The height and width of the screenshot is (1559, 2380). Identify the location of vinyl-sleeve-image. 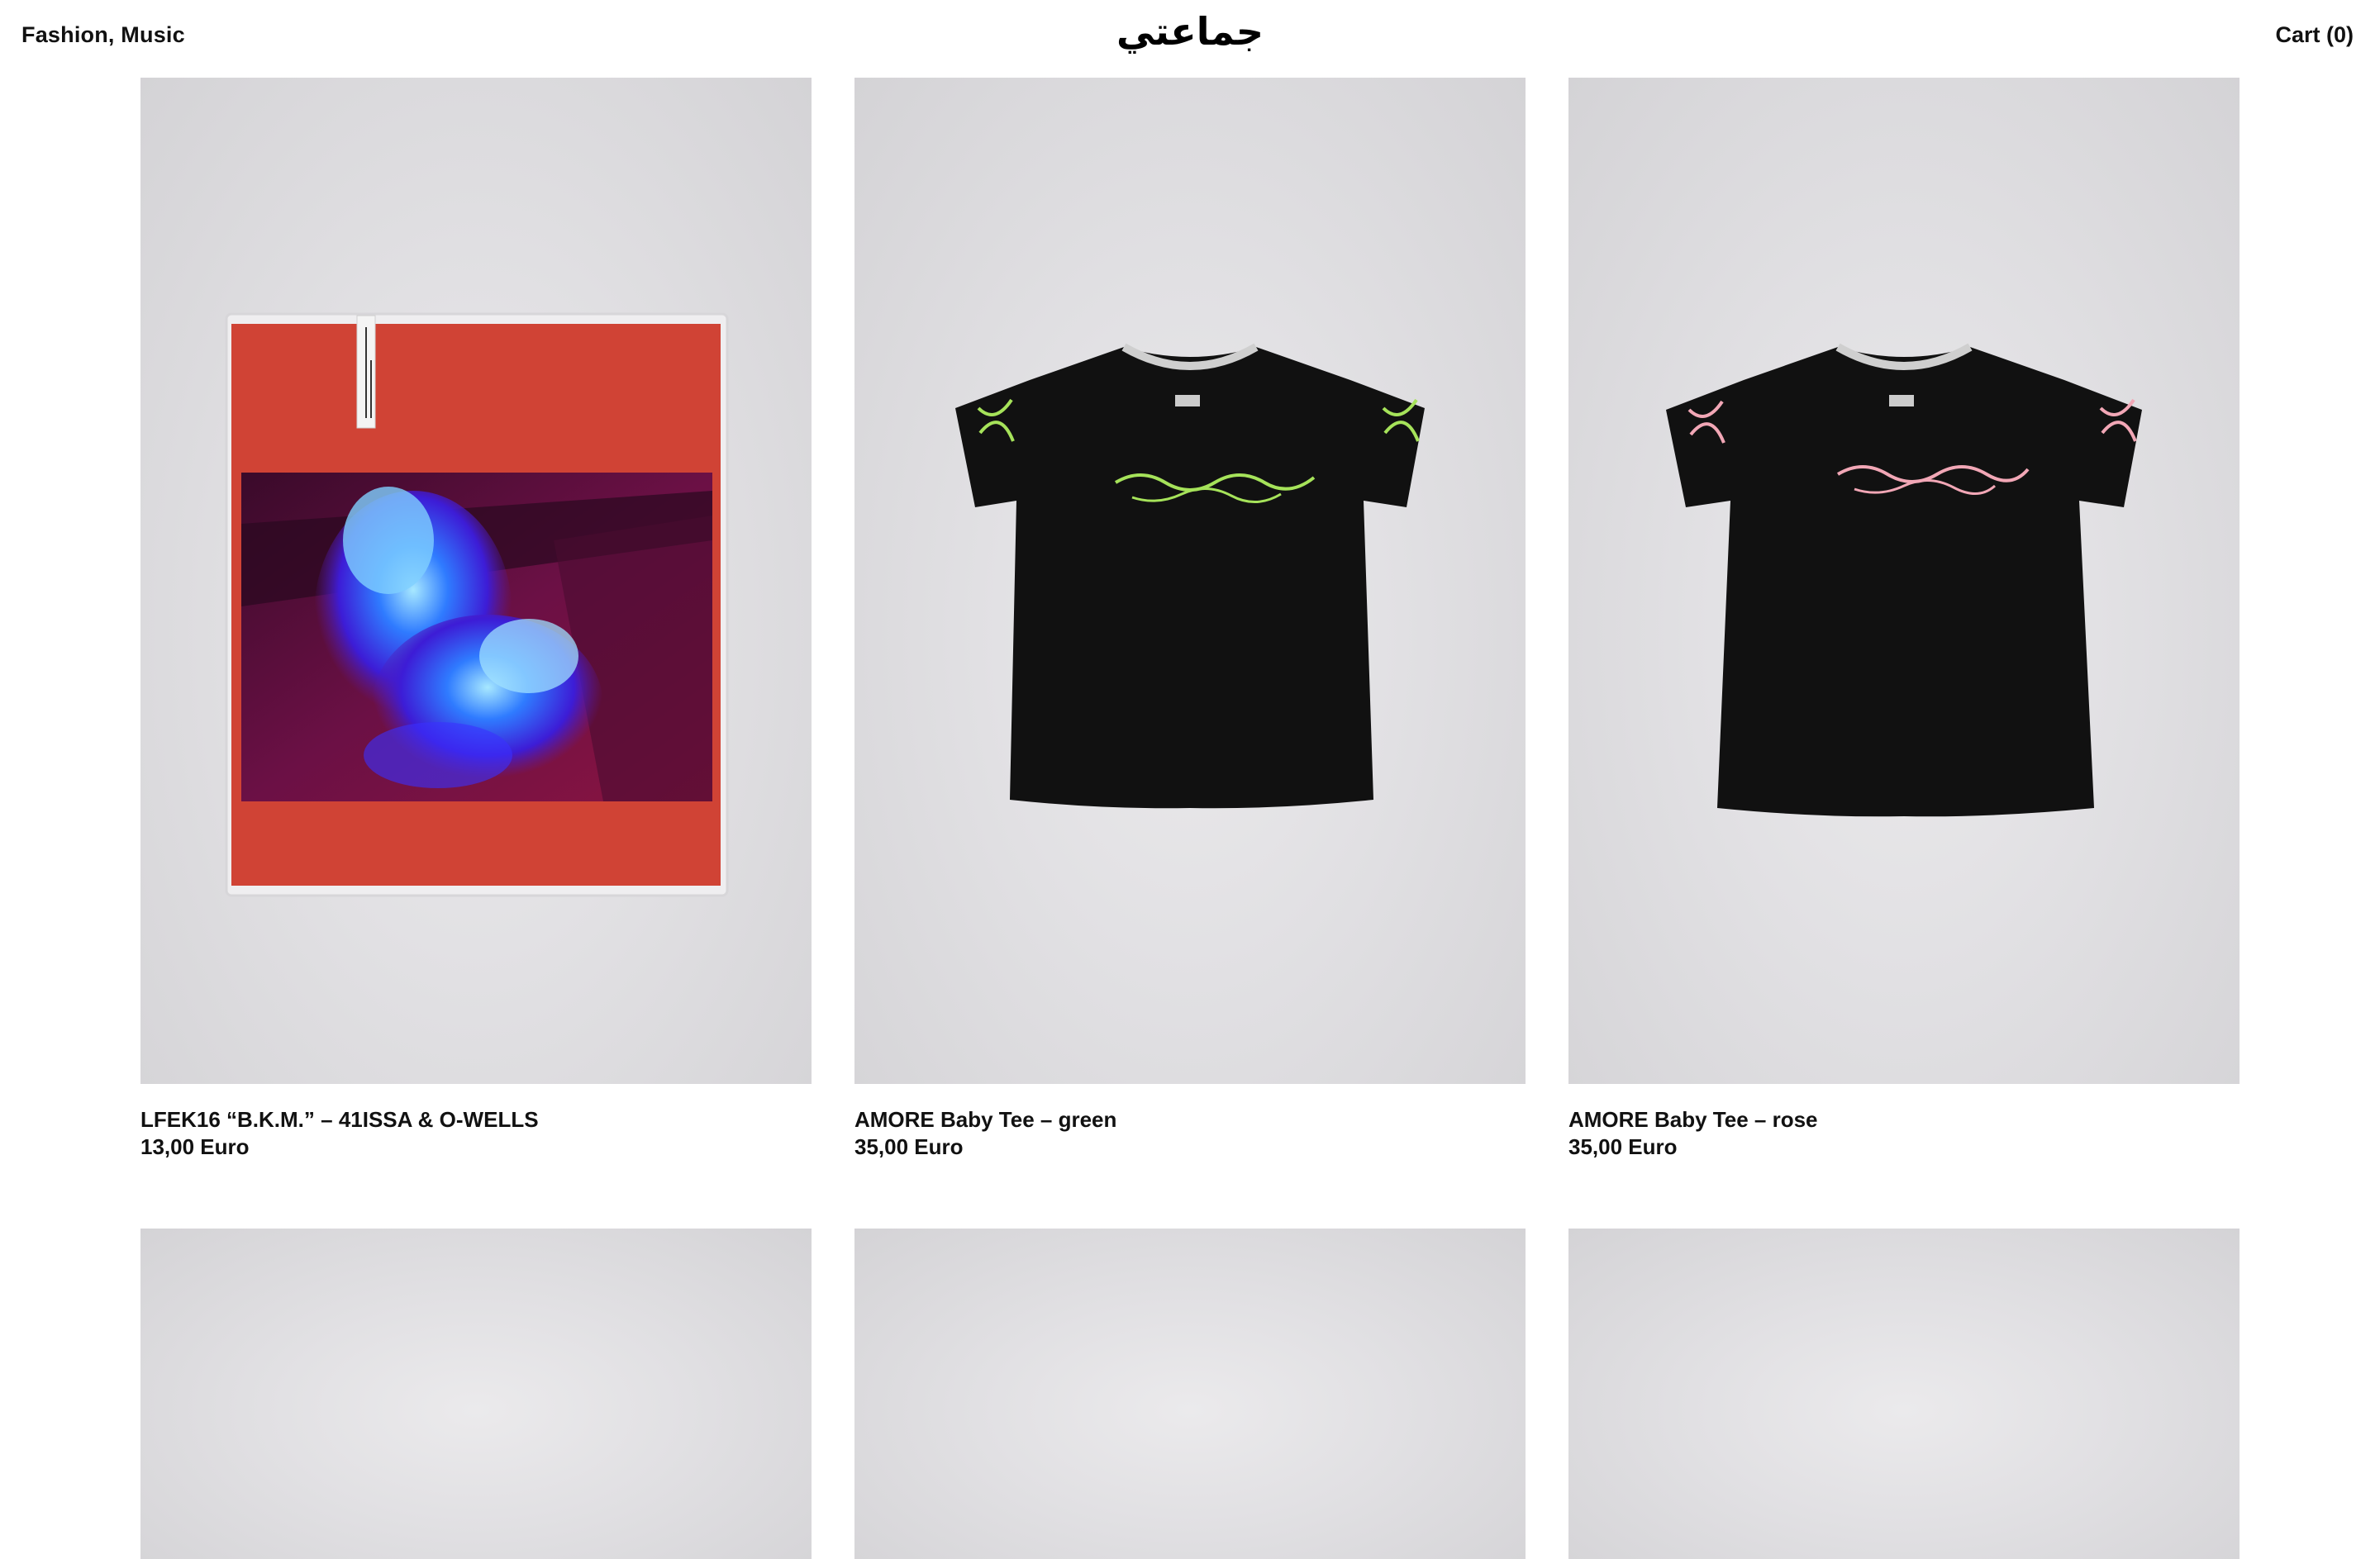
(477, 604).